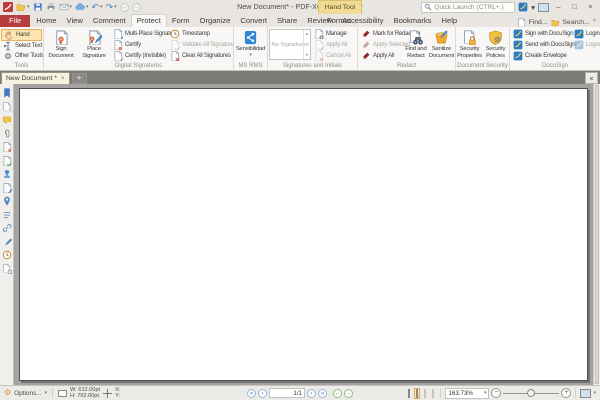 The height and width of the screenshot is (400, 600). What do you see at coordinates (35, 78) in the screenshot?
I see `document-tab-active: New Document * ×` at bounding box center [35, 78].